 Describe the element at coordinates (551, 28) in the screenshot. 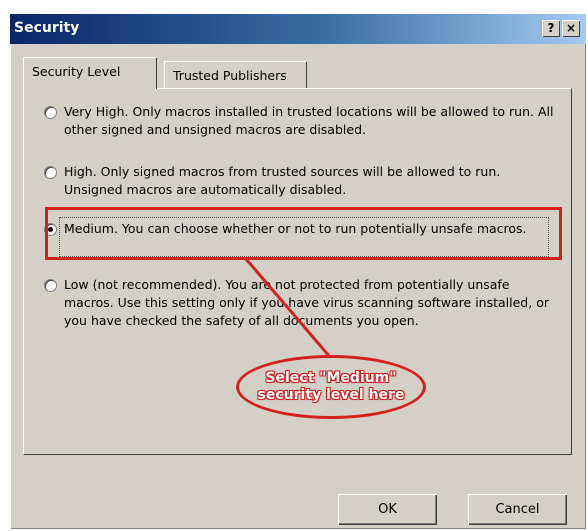

I see `help-button: ?` at that location.